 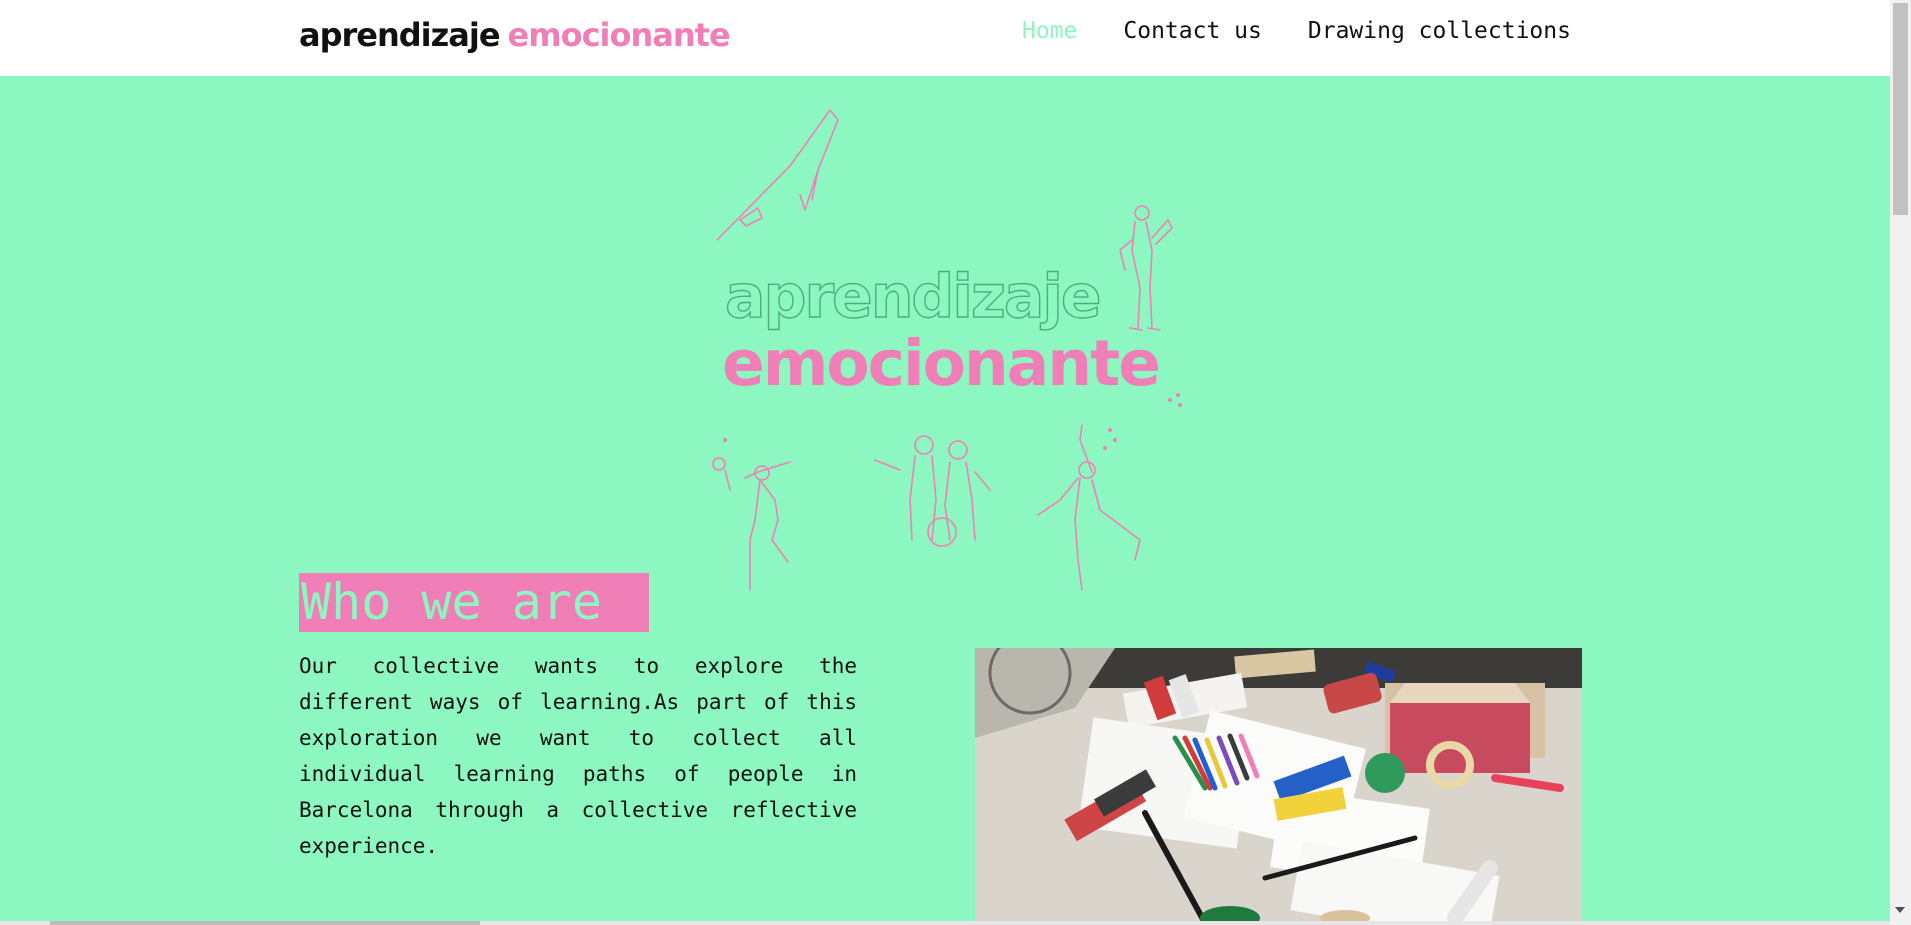 I want to click on nav-drawing-collections-link: Drawing collections, so click(x=1439, y=31).